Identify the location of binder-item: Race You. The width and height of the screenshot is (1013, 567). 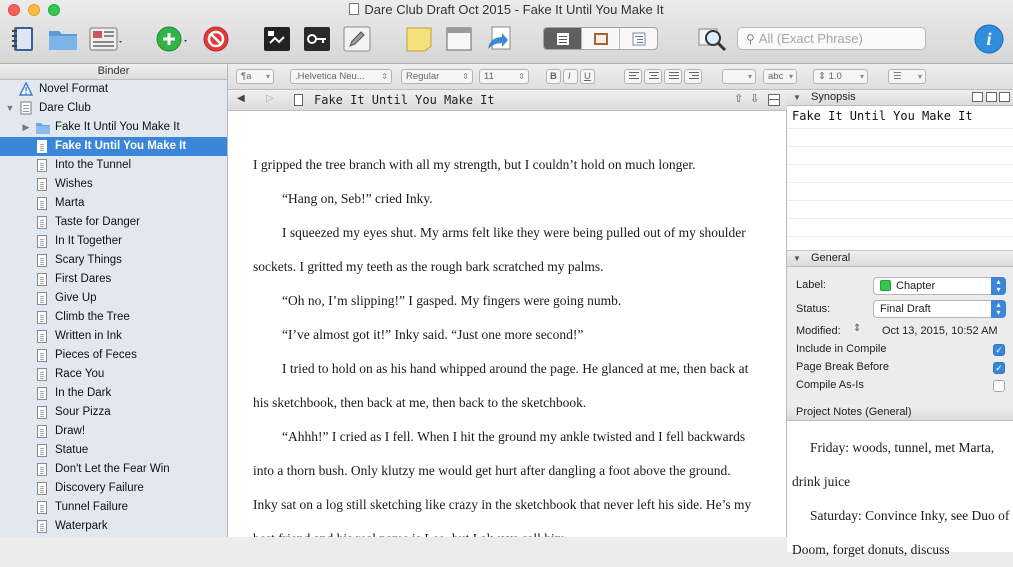
(113, 374).